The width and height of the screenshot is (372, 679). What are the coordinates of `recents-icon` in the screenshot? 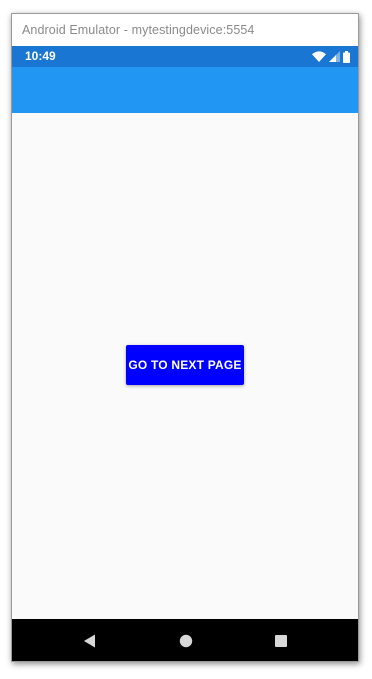 It's located at (281, 641).